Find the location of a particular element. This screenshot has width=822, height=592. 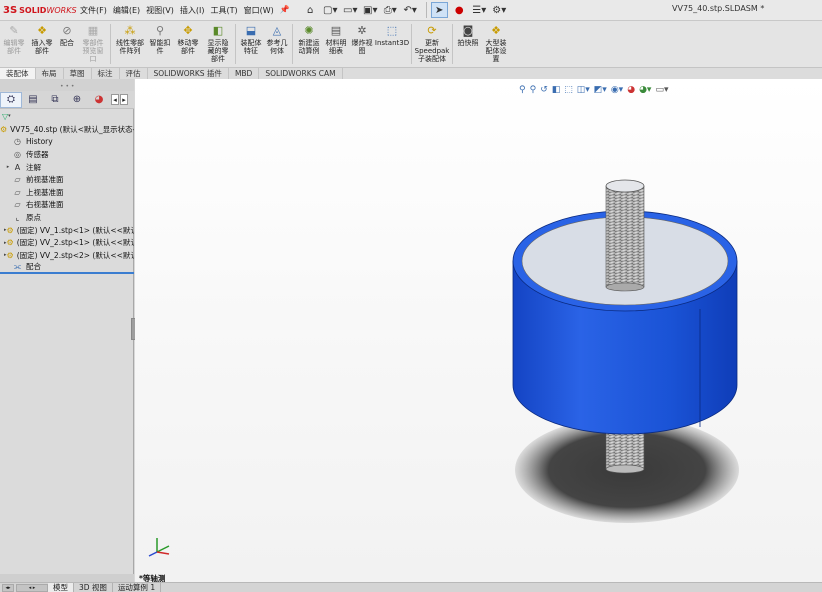

assembly-features-button: ⬓ 装配体 特征 is located at coordinates (251, 44).